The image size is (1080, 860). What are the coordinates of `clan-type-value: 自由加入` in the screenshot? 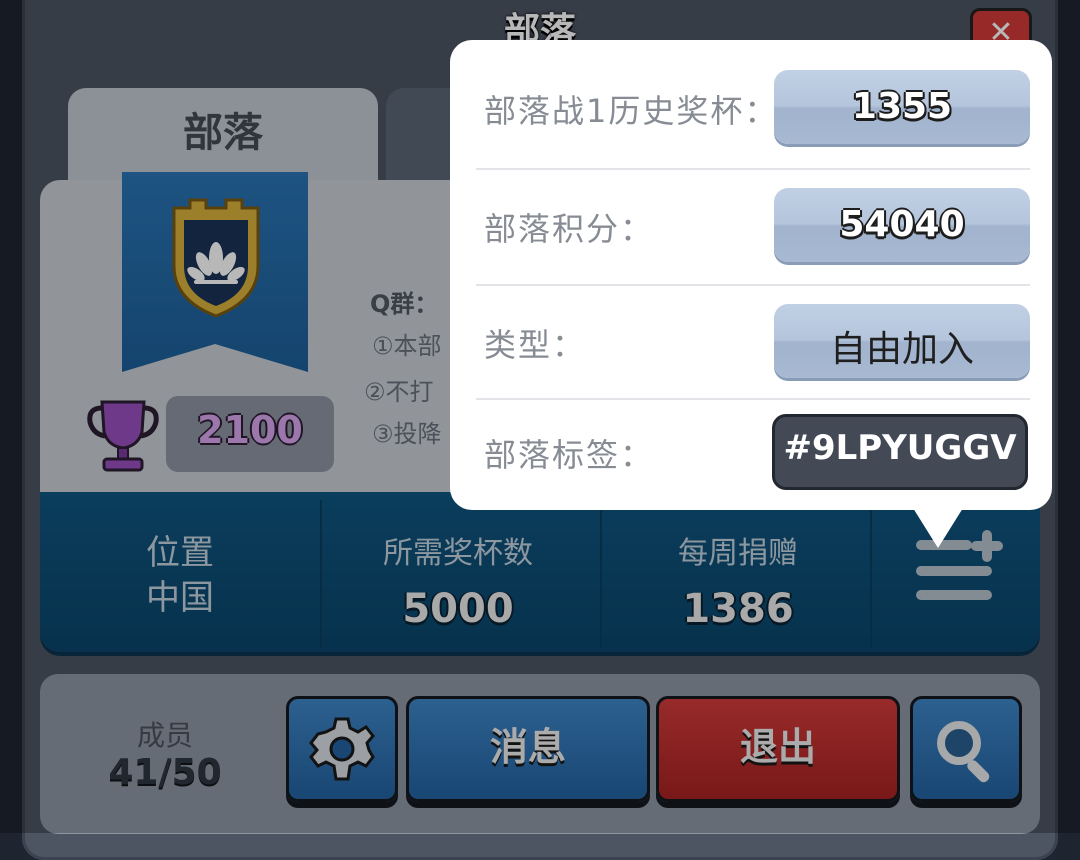 It's located at (901, 349).